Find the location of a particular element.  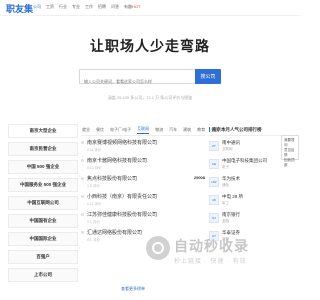

sidebar-item: 中国国有企业 is located at coordinates (43, 221).